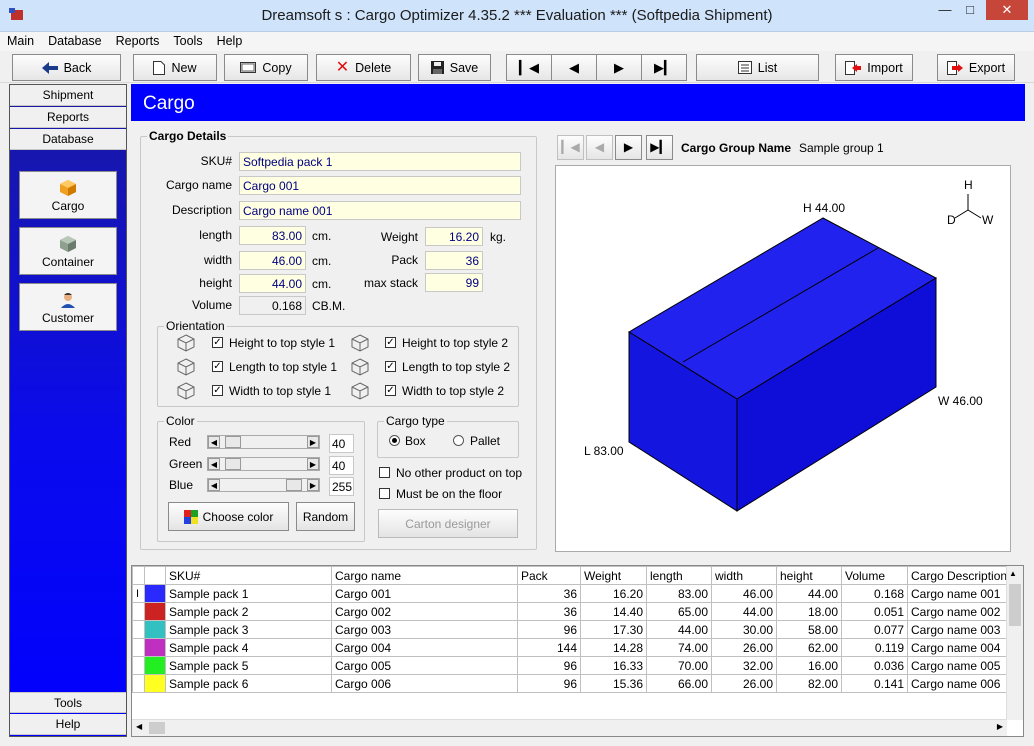  I want to click on menu-main: Main, so click(20, 40).